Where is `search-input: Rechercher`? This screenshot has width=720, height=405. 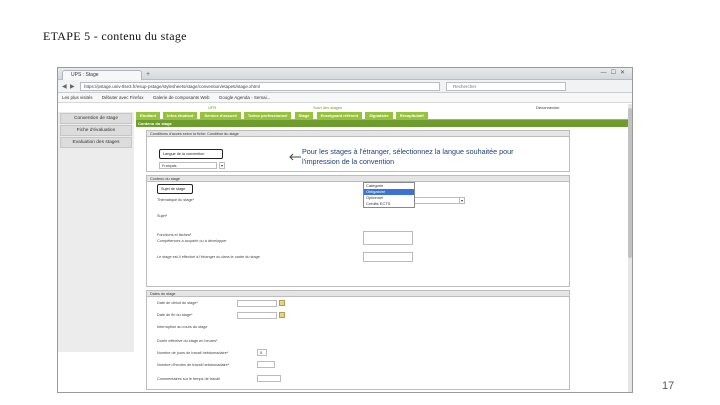
search-input: Rechercher is located at coordinates (506, 86).